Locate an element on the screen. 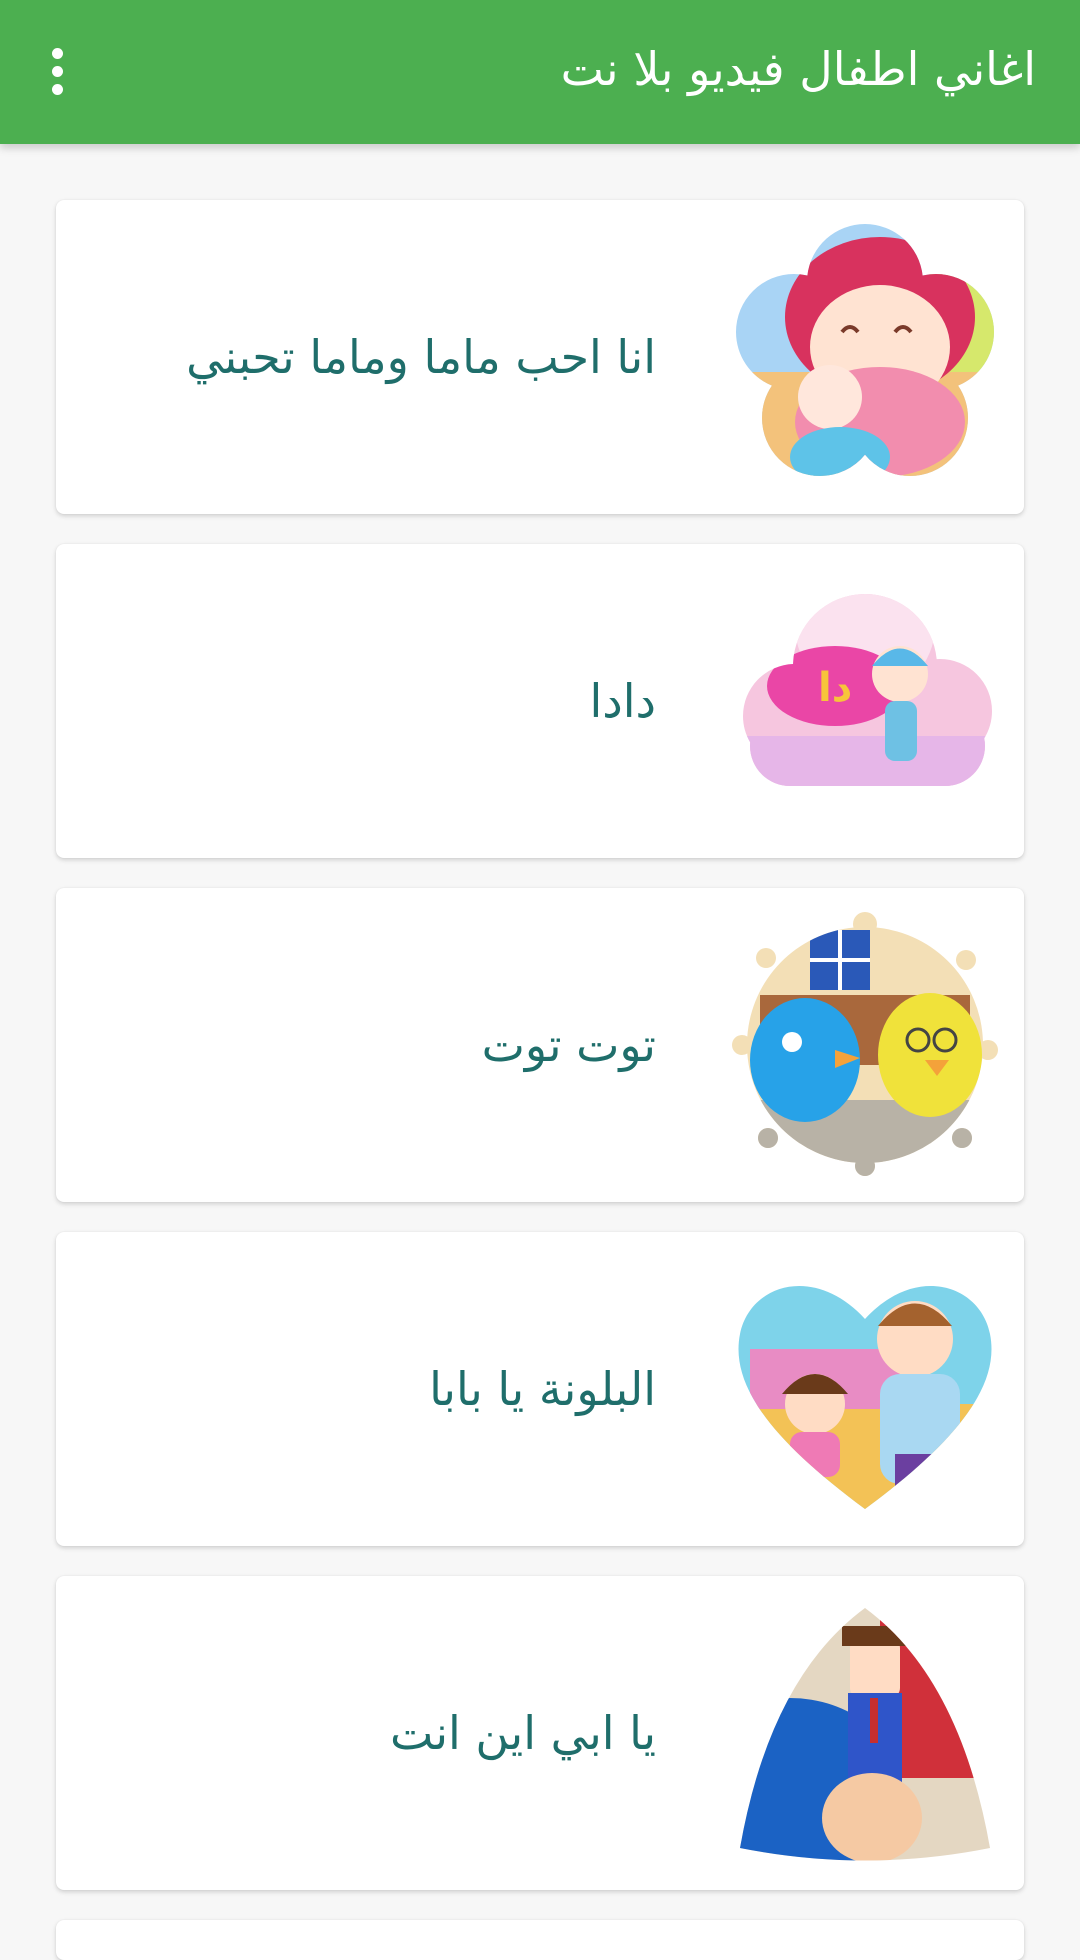  song-title: انا احب ماما وماما تحبني is located at coordinates (421, 357).